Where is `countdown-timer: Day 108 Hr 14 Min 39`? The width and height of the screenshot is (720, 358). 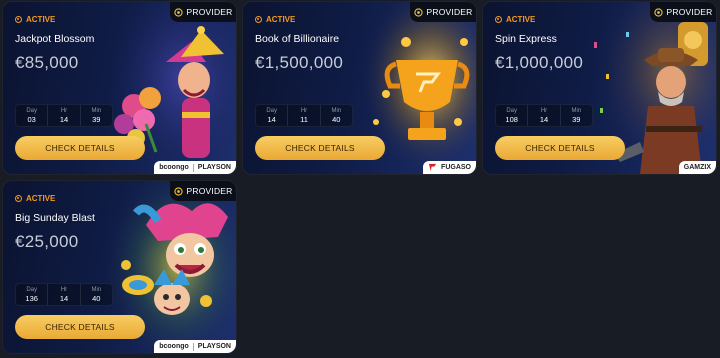
countdown-timer: Day 108 Hr 14 Min 39 is located at coordinates (544, 115).